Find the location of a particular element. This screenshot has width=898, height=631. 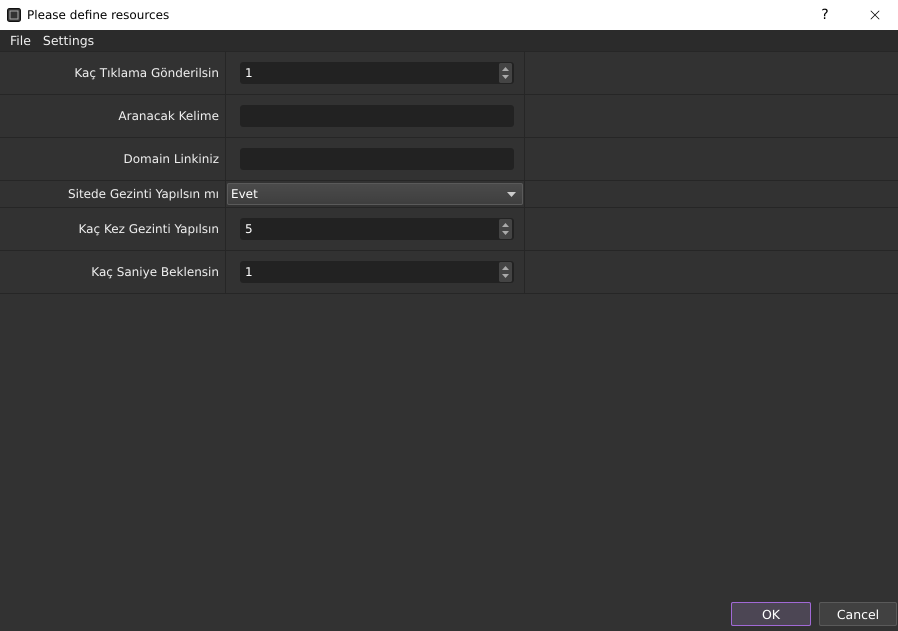

dropdown: Evet is located at coordinates (375, 194).